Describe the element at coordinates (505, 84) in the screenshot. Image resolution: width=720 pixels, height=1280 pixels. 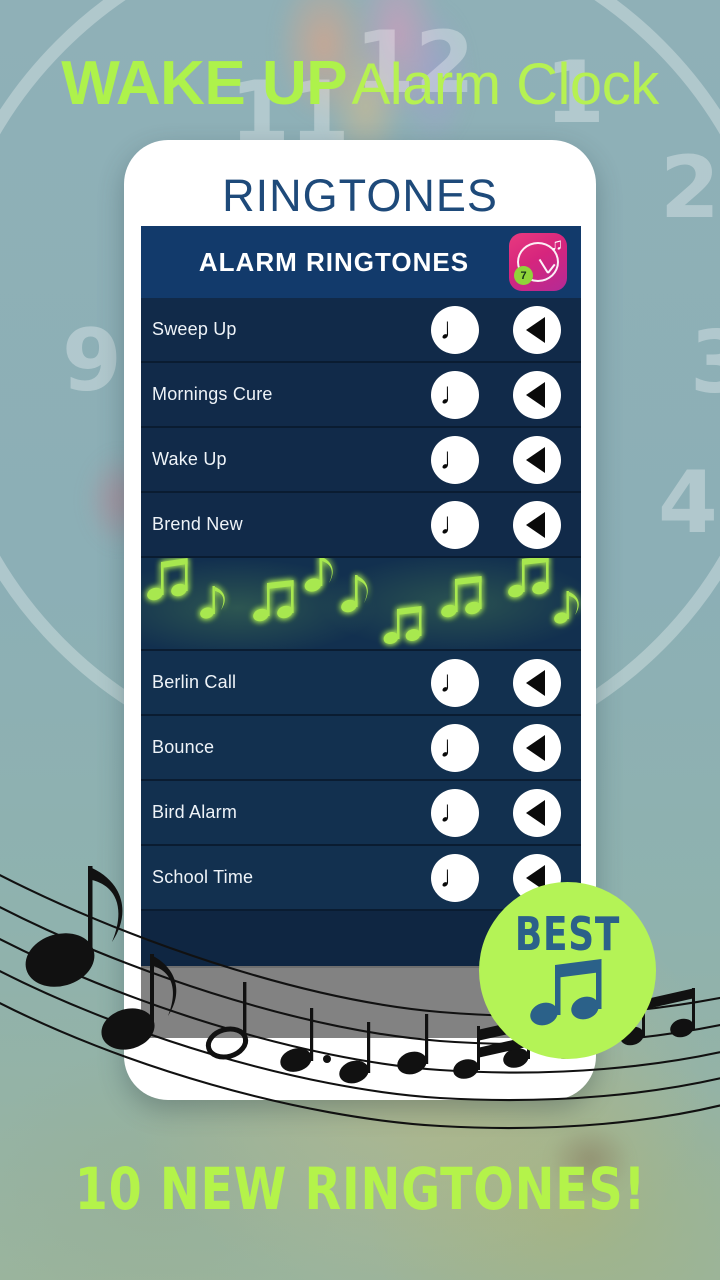
I see `headline-light: Alarm Clock` at that location.